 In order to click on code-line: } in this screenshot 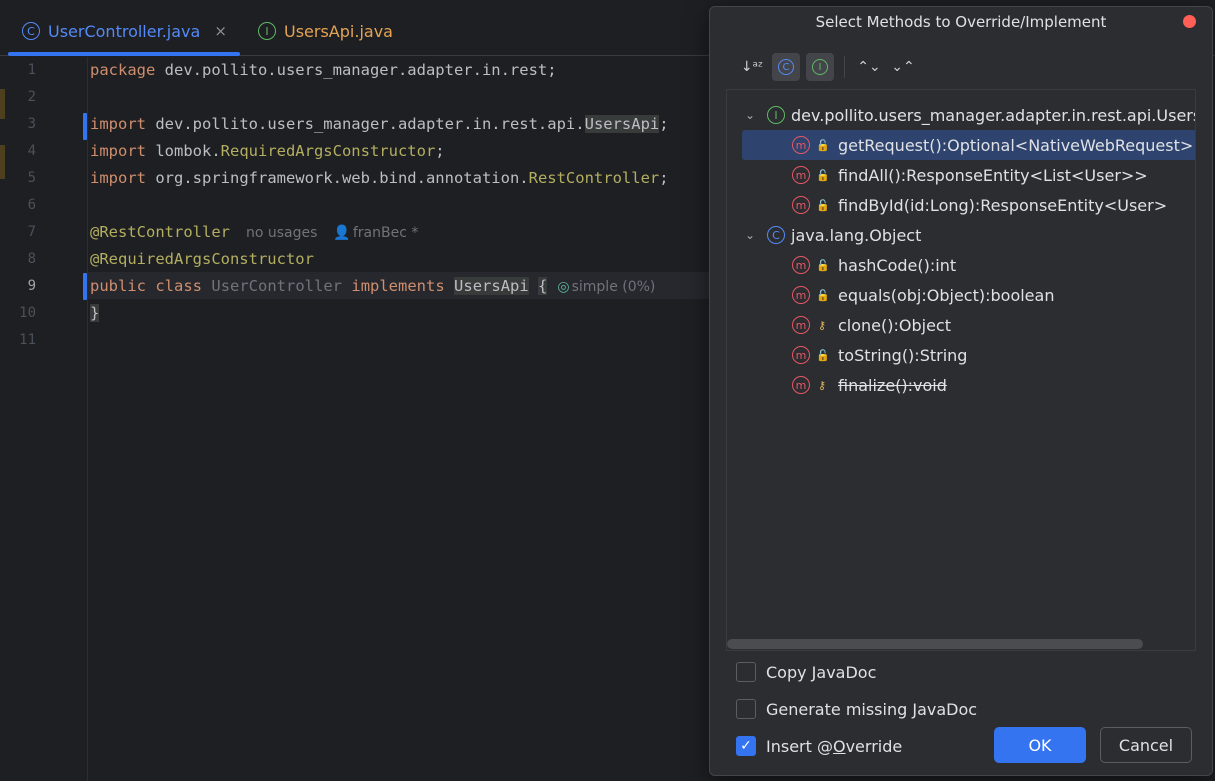, I will do `click(95, 313)`.